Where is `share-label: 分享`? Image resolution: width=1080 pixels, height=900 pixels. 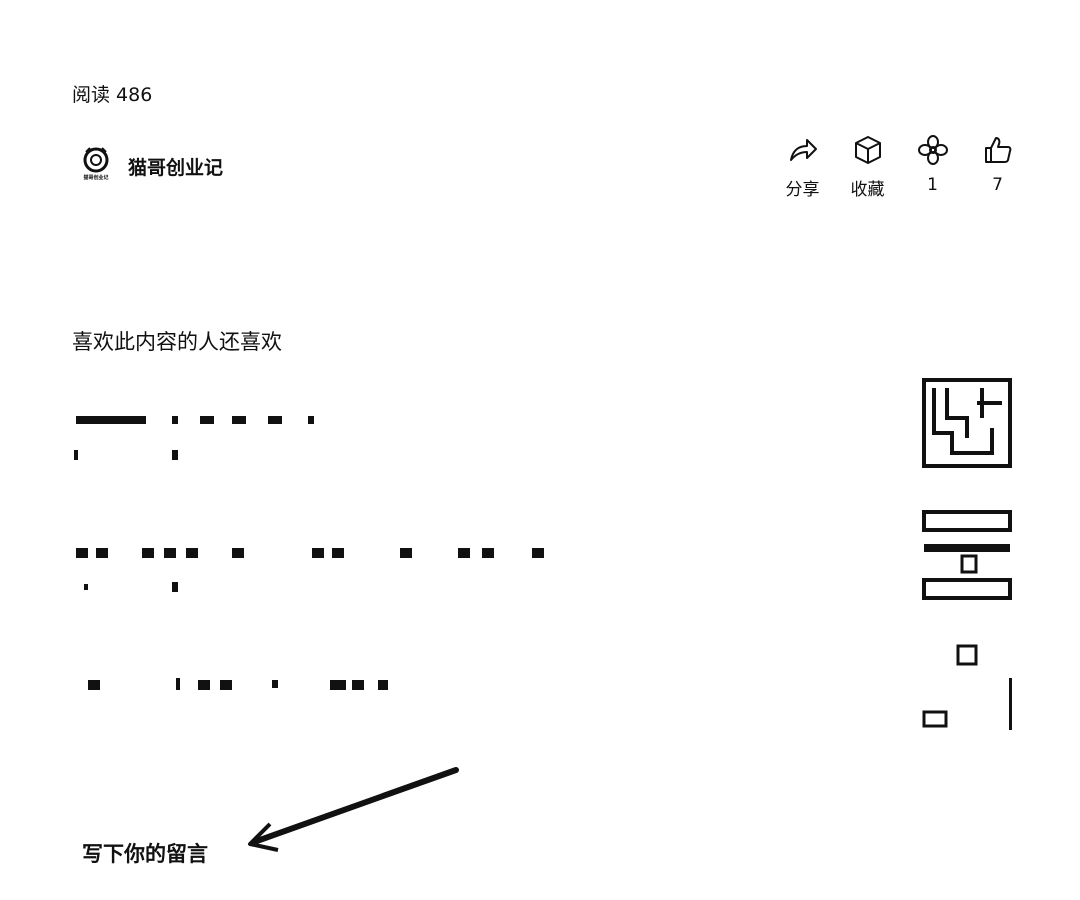
share-label: 分享 is located at coordinates (802, 190).